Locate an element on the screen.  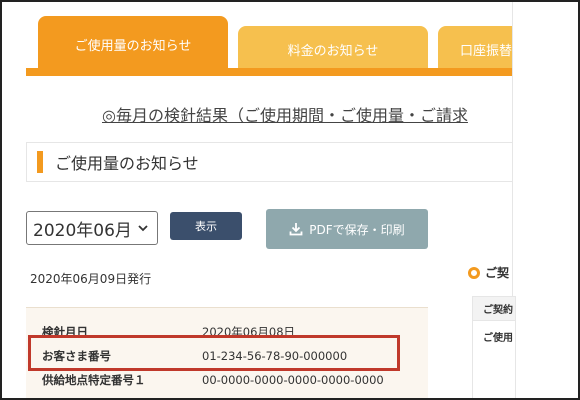
tab-charge-notice-label: 料金のお知らせ is located at coordinates (333, 51).